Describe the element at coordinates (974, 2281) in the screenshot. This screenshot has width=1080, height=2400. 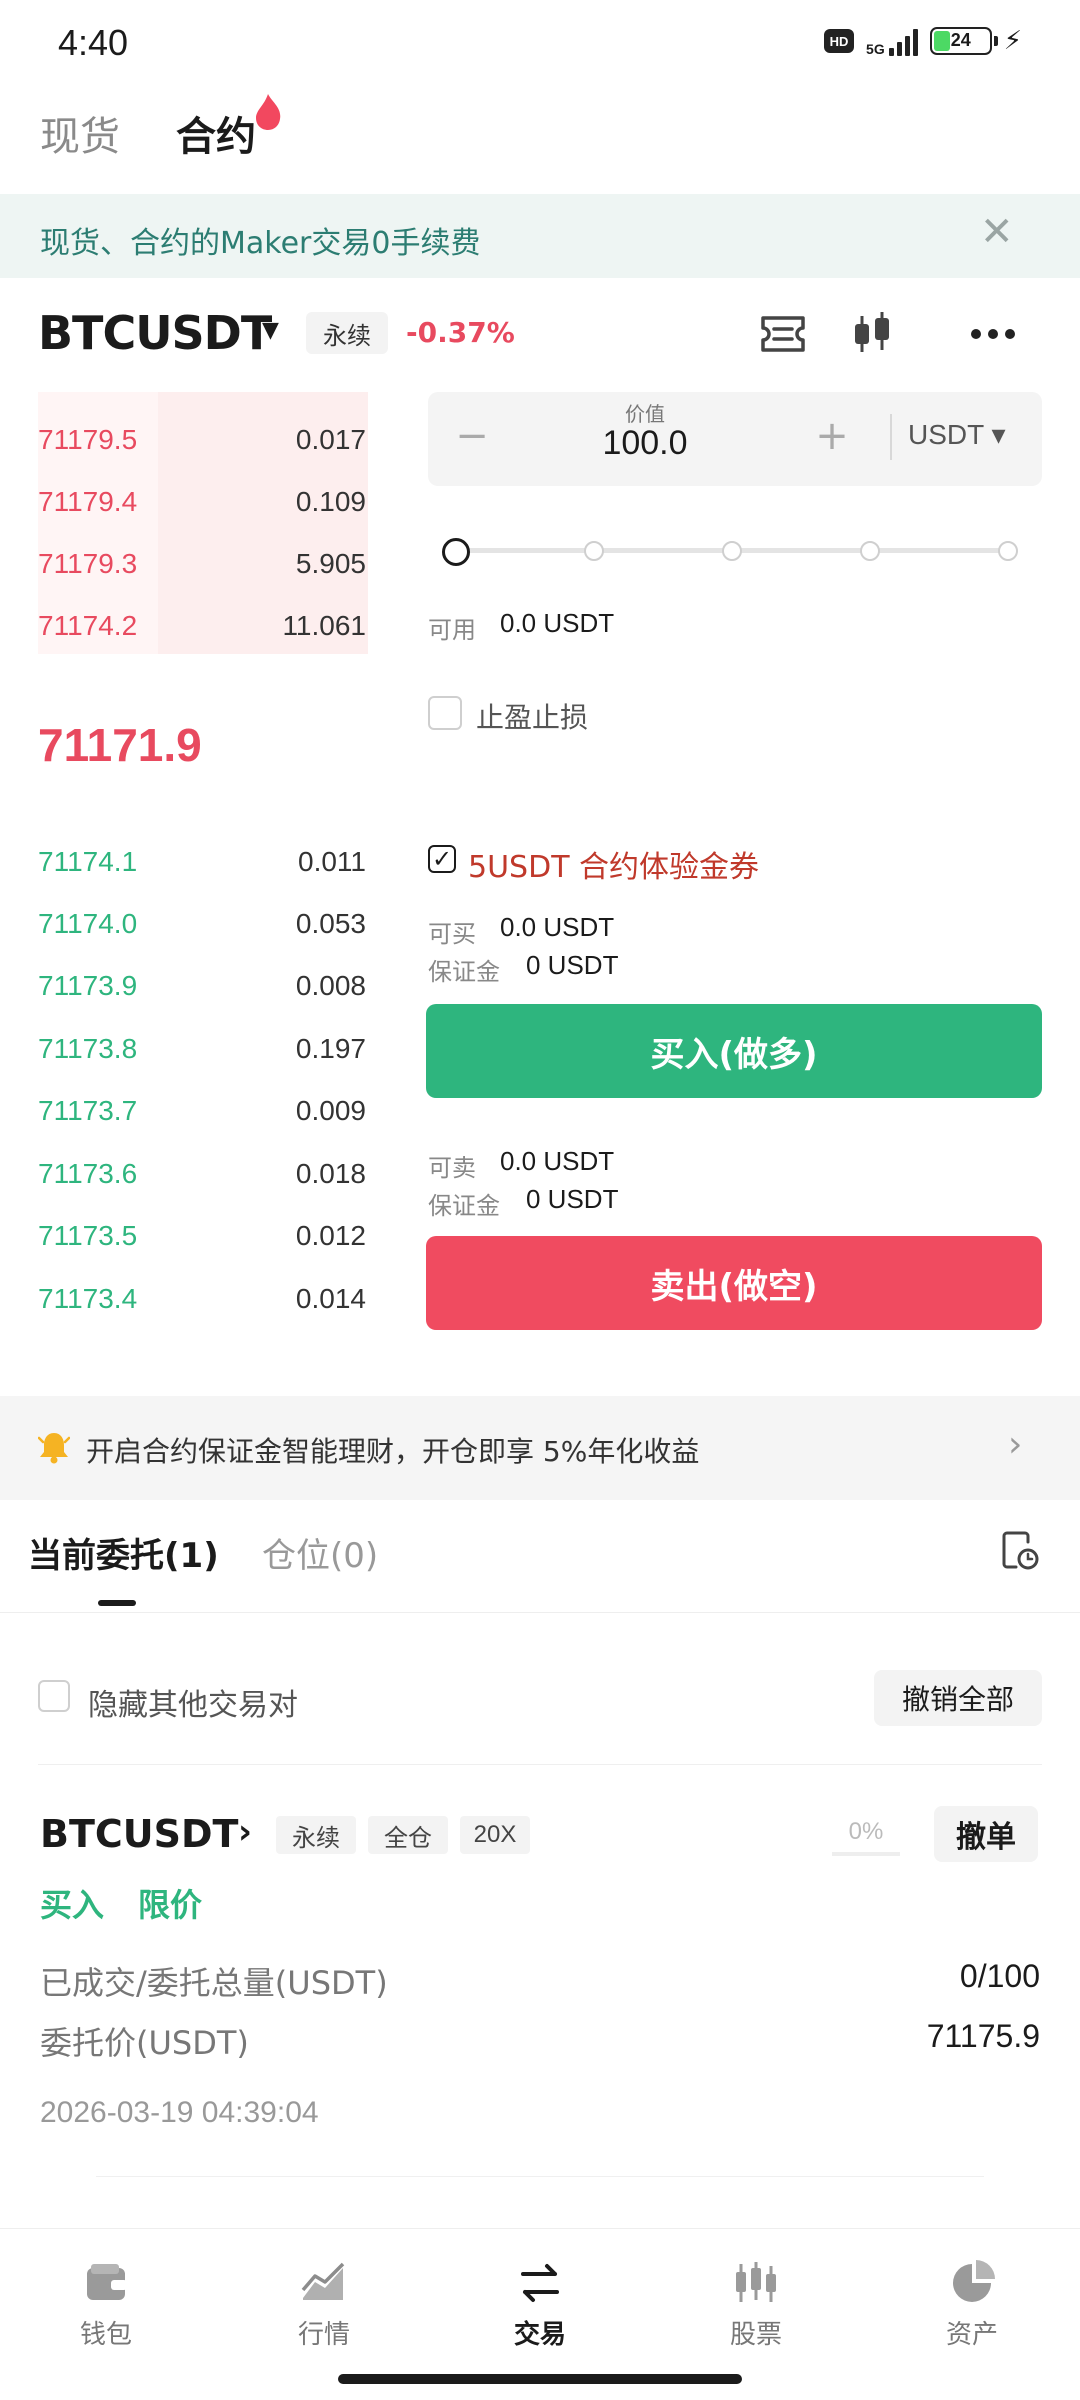
I see `pie-chart-icon` at that location.